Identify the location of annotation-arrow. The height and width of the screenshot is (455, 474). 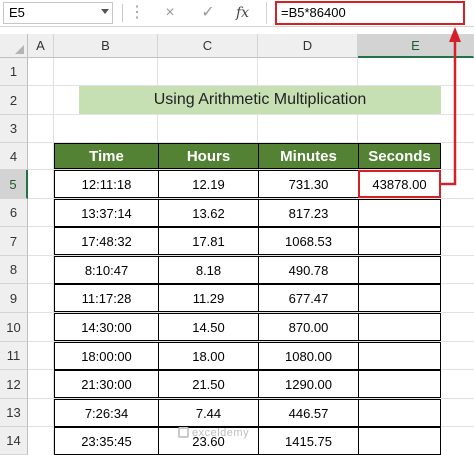
(451, 106).